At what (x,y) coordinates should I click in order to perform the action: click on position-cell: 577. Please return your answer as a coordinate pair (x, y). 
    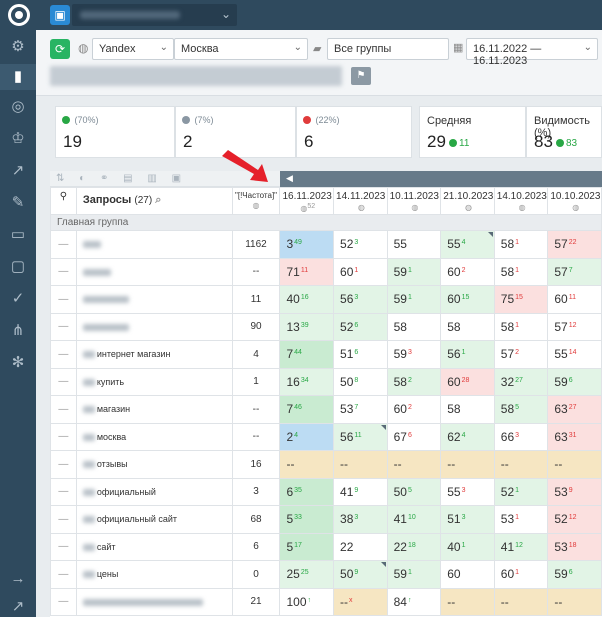
    Looking at the image, I should click on (574, 271).